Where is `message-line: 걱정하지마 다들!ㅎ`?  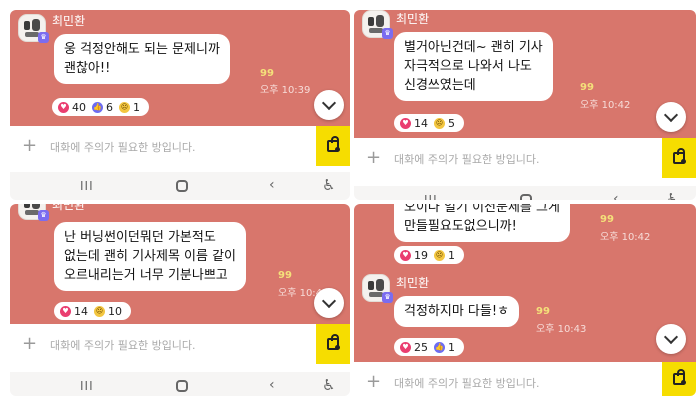 message-line: 걱정하지마 다들!ㅎ is located at coordinates (457, 311).